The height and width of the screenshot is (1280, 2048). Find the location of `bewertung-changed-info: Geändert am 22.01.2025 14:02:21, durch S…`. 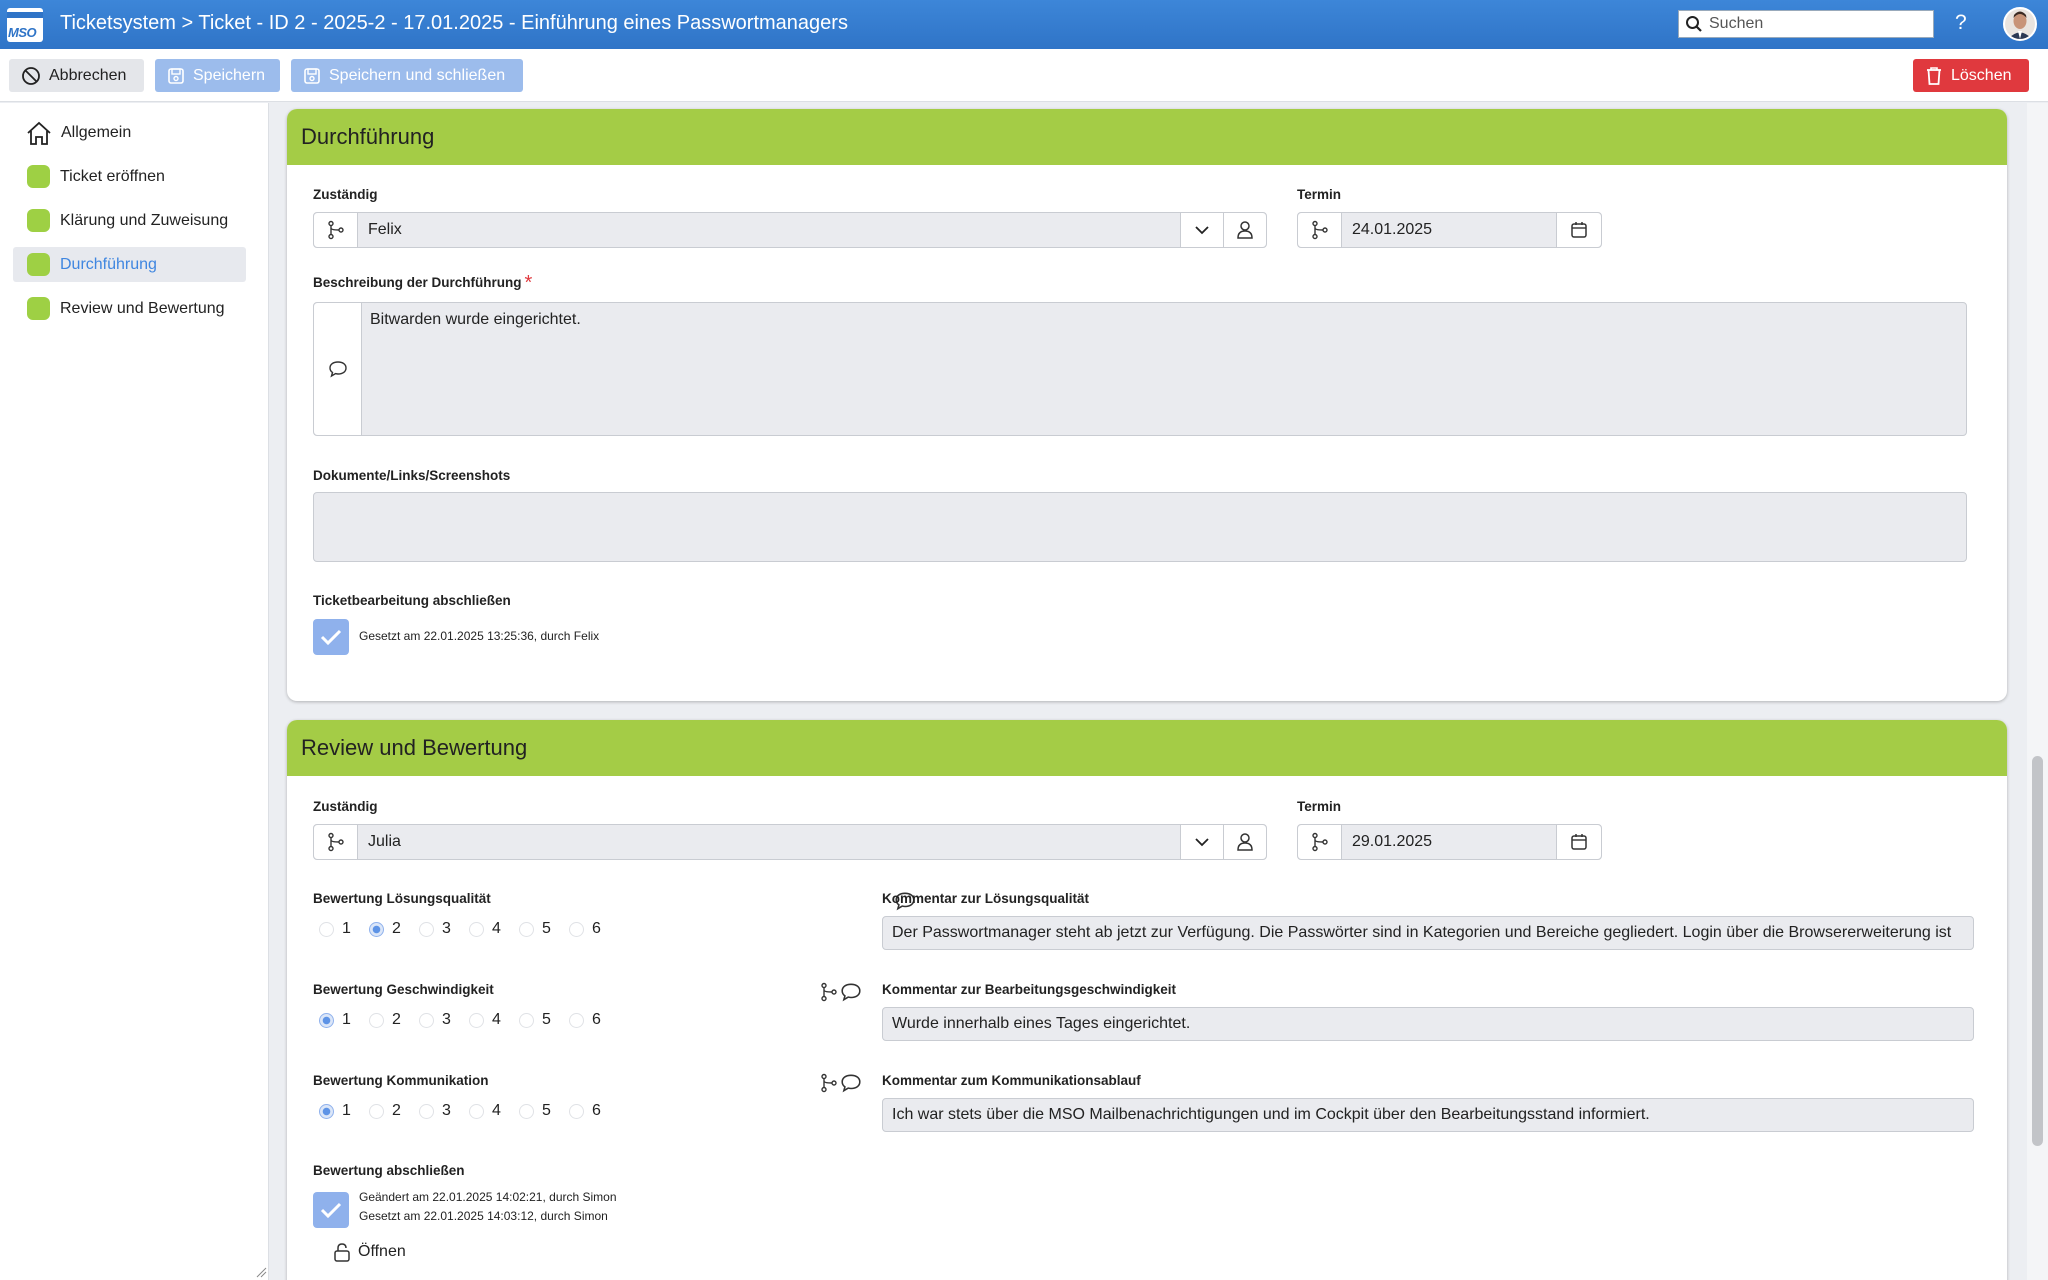

bewertung-changed-info: Geändert am 22.01.2025 14:02:21, durch S… is located at coordinates (488, 1197).